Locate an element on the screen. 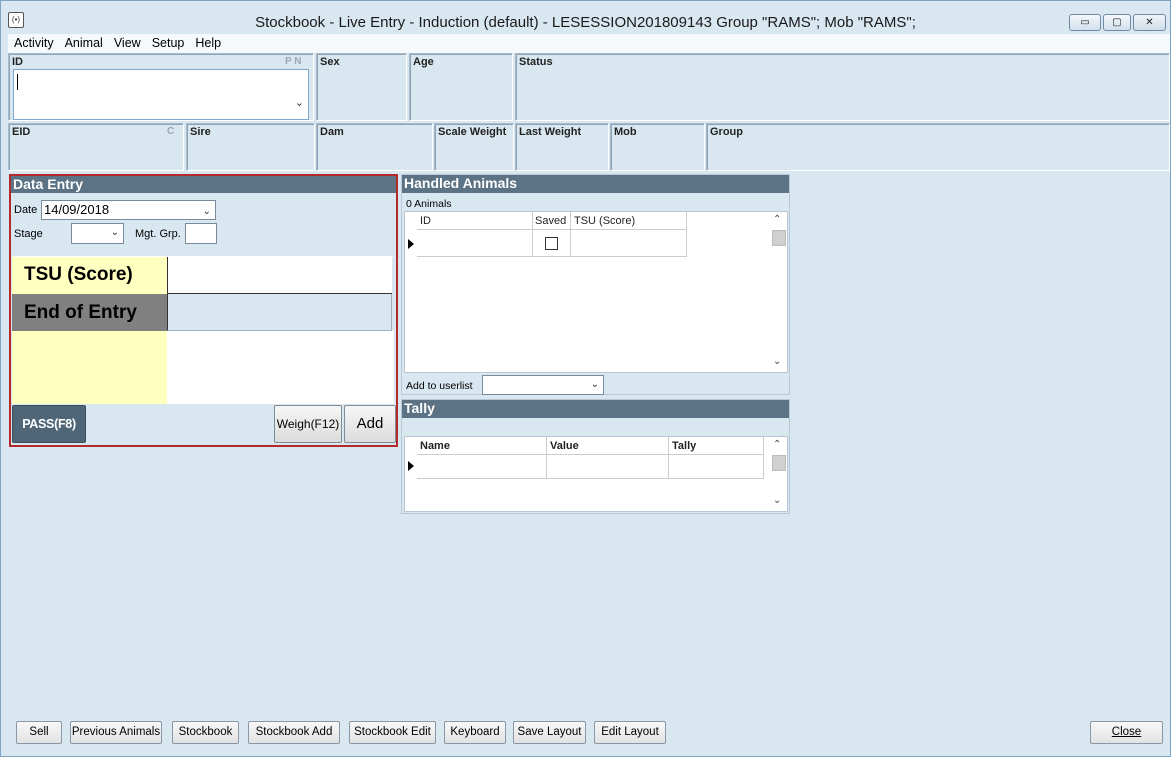  status-box: Status is located at coordinates (842, 87).